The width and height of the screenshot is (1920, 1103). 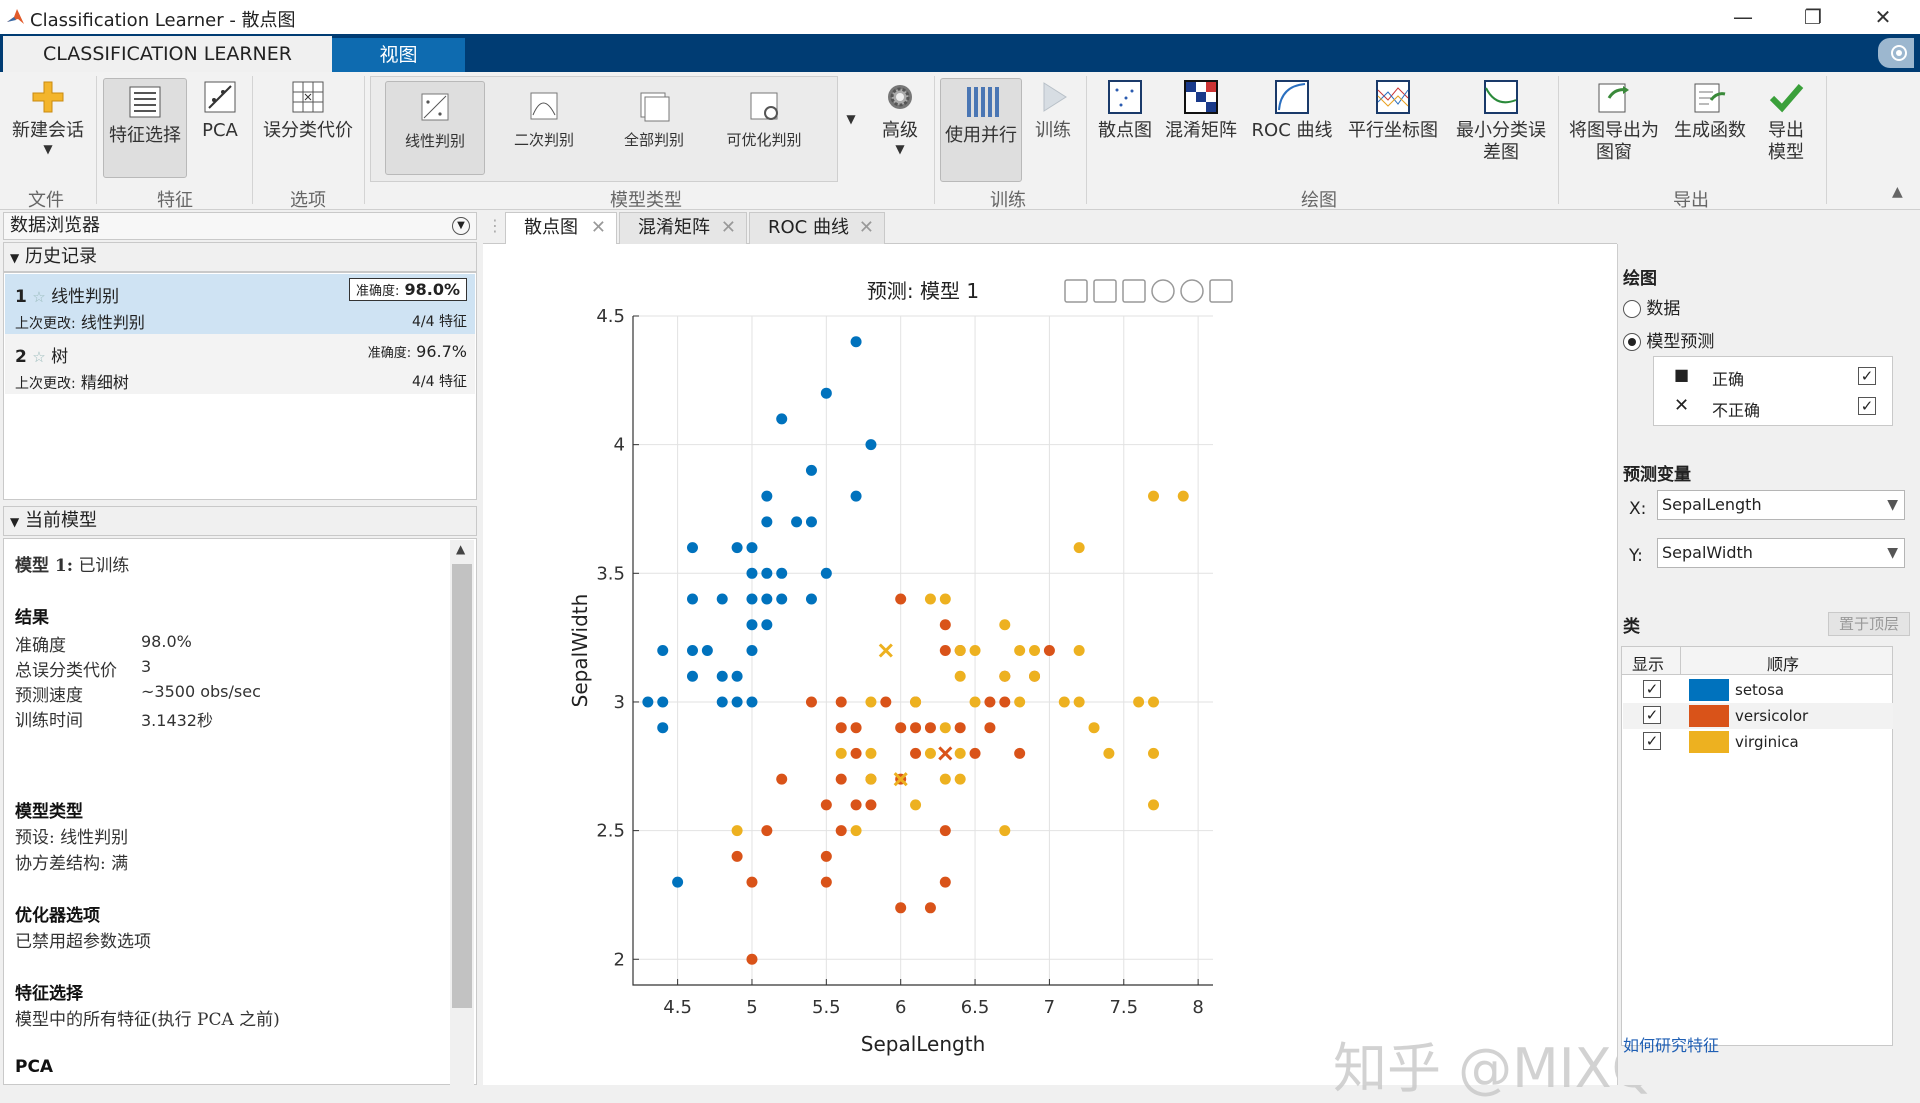 What do you see at coordinates (1651, 306) in the screenshot?
I see `radio-data: 数据` at bounding box center [1651, 306].